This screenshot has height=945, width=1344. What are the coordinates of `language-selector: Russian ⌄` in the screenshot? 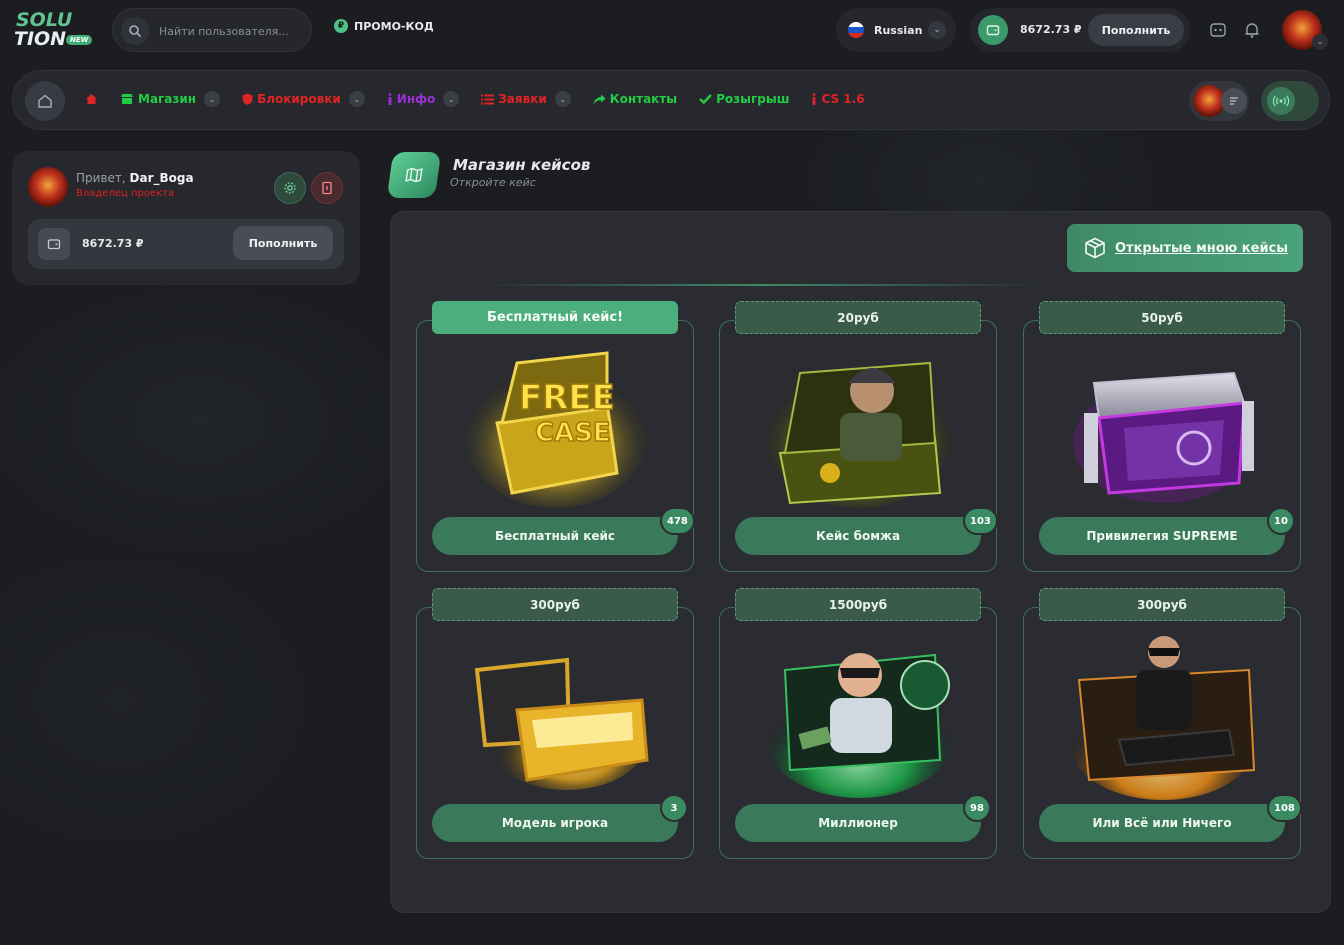 It's located at (896, 30).